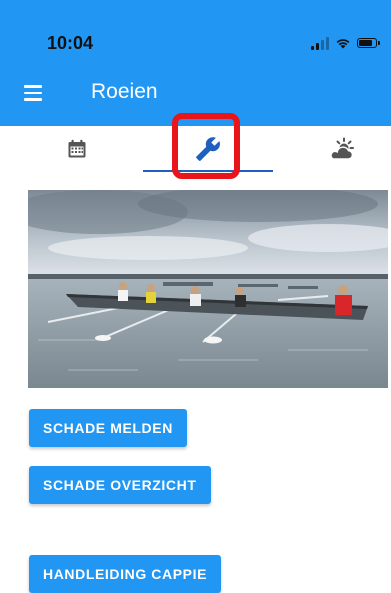  What do you see at coordinates (368, 43) in the screenshot?
I see `battery-icon` at bounding box center [368, 43].